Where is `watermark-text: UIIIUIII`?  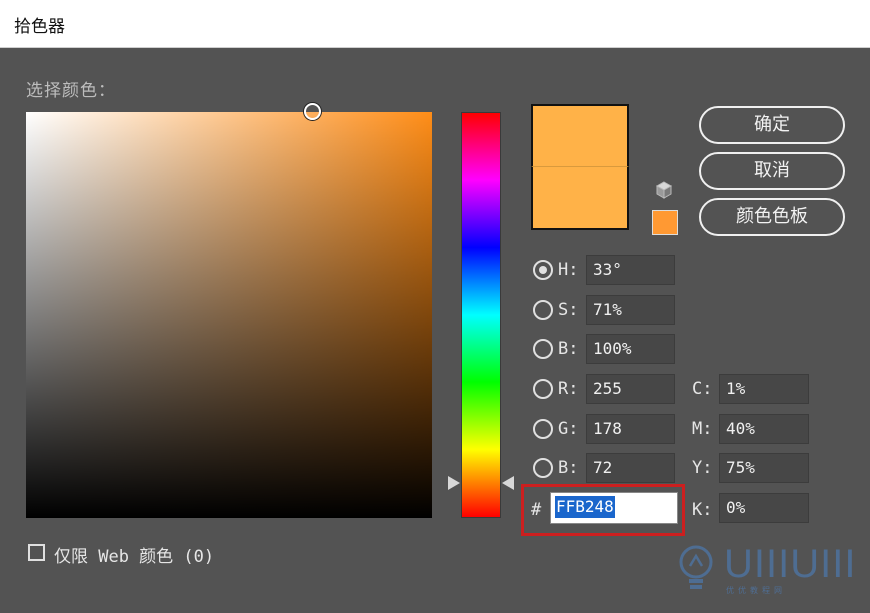 watermark-text: UIIIUIII is located at coordinates (790, 564).